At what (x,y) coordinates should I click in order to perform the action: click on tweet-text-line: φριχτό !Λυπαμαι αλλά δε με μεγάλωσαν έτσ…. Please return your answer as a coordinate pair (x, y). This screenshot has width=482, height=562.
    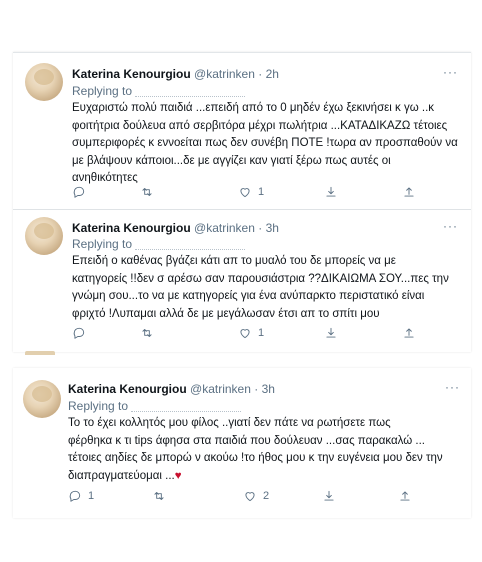
    Looking at the image, I should click on (226, 313).